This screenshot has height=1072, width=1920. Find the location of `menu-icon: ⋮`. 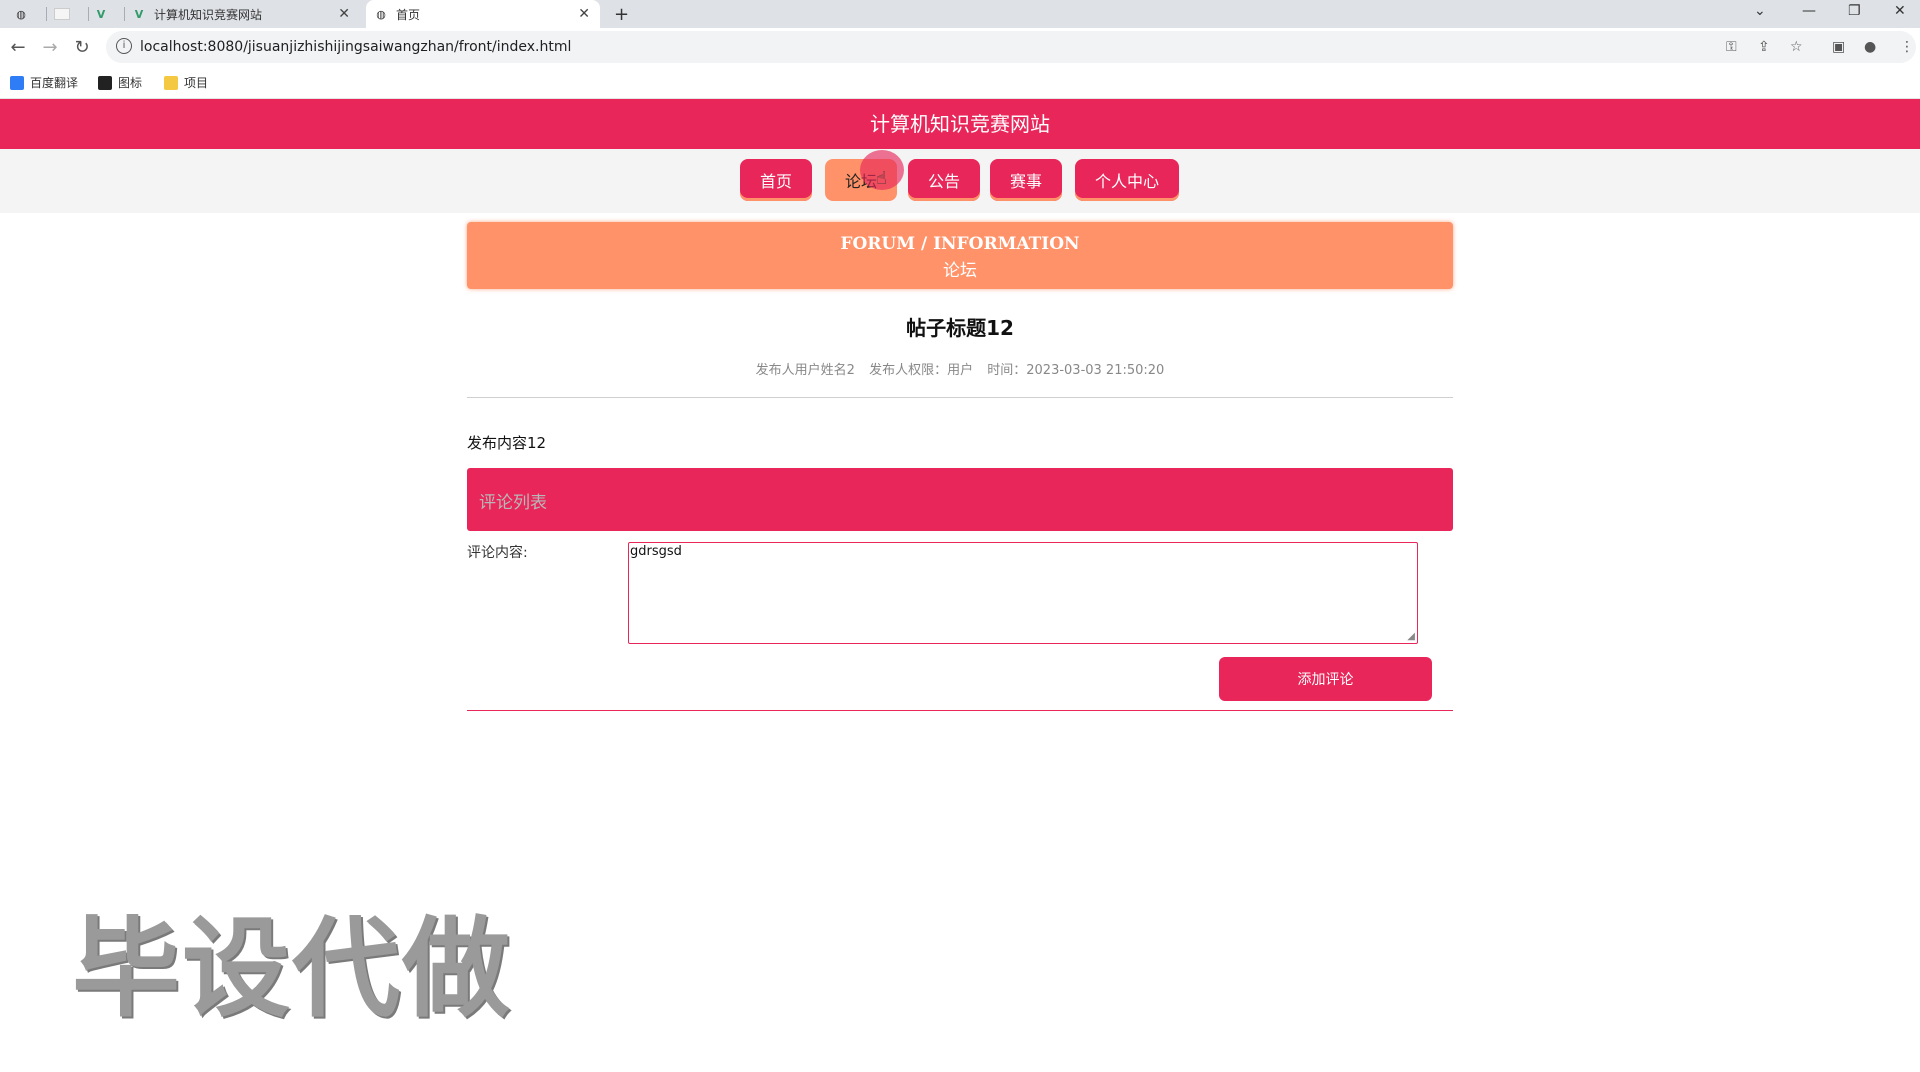

menu-icon: ⋮ is located at coordinates (1907, 47).